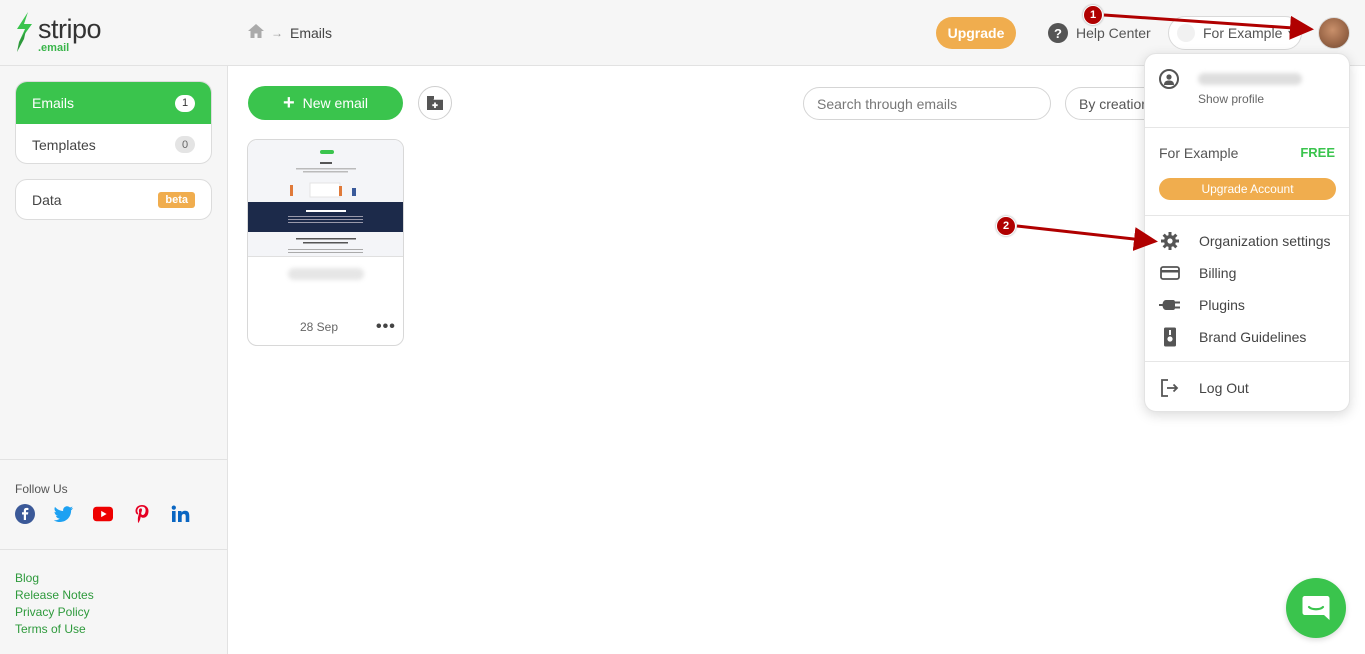  What do you see at coordinates (1169, 79) in the screenshot?
I see `user-circle-icon` at bounding box center [1169, 79].